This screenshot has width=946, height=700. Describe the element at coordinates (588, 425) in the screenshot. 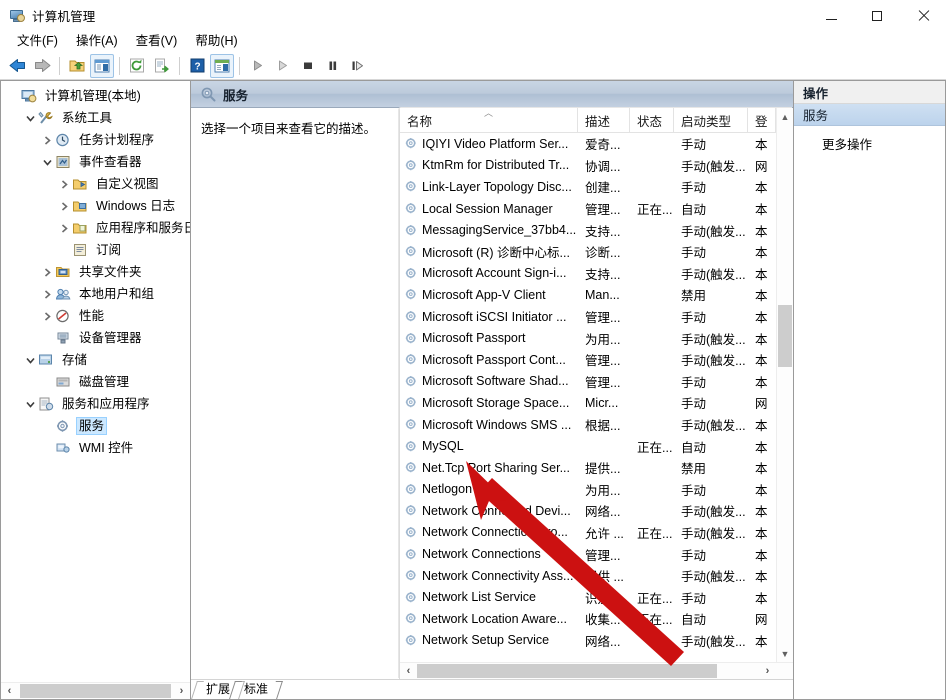

I see `table-row: Microsoft Windows SMS ... 根据... 手动(触发... 本` at that location.